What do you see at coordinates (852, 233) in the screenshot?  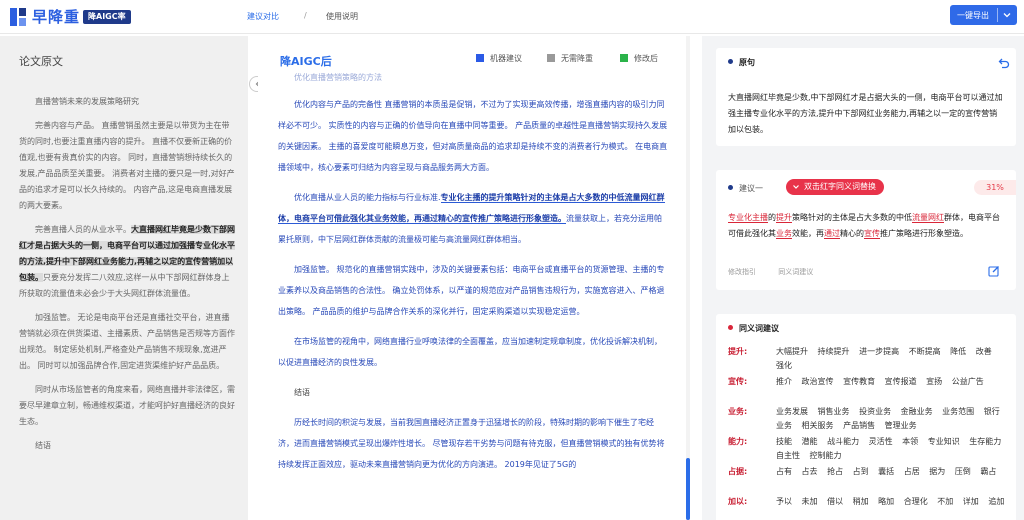 I see `suggestion-text-segment: 精心的` at bounding box center [852, 233].